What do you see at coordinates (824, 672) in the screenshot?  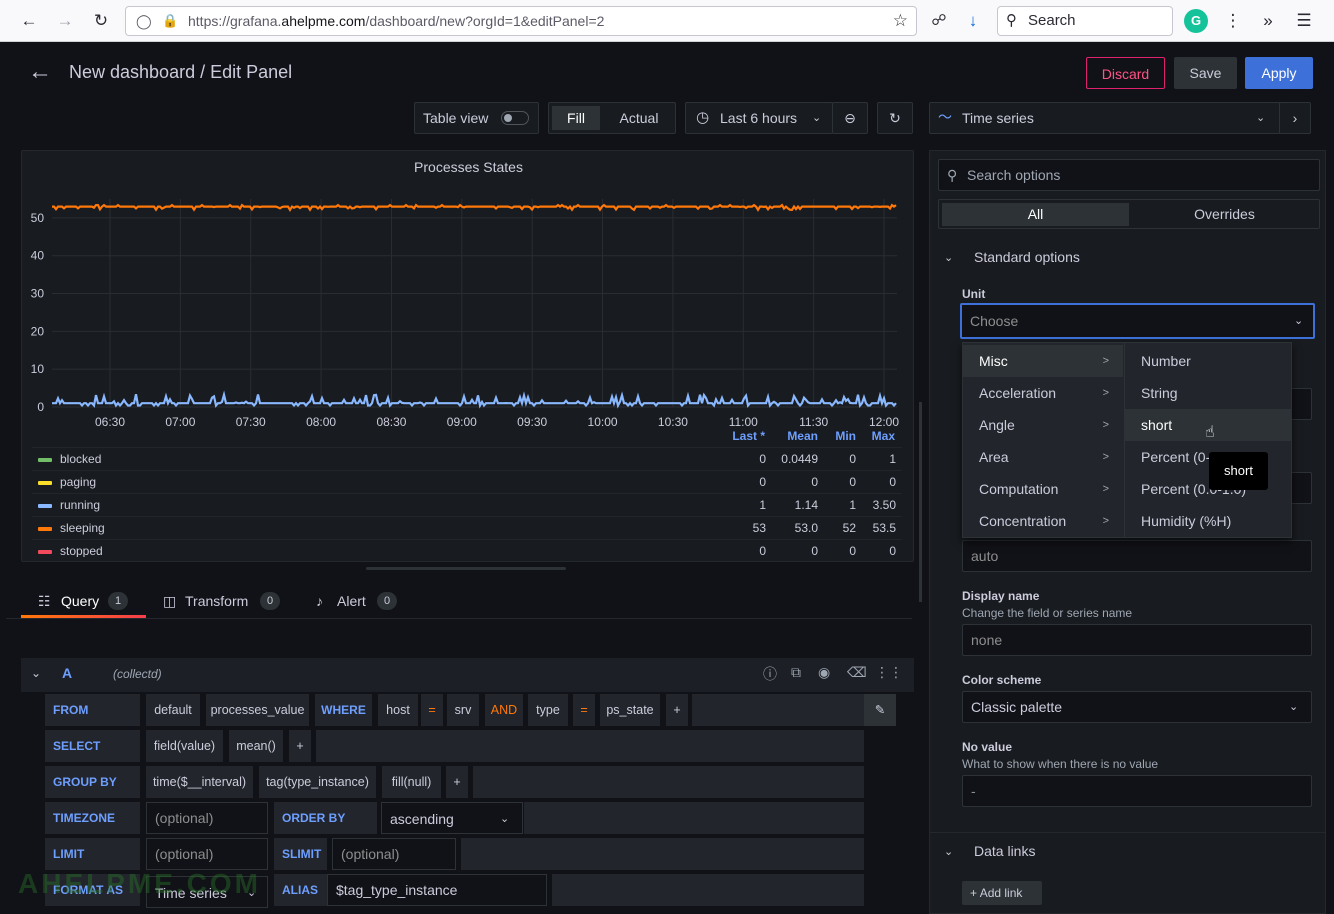 I see `eye-icon: ◉` at bounding box center [824, 672].